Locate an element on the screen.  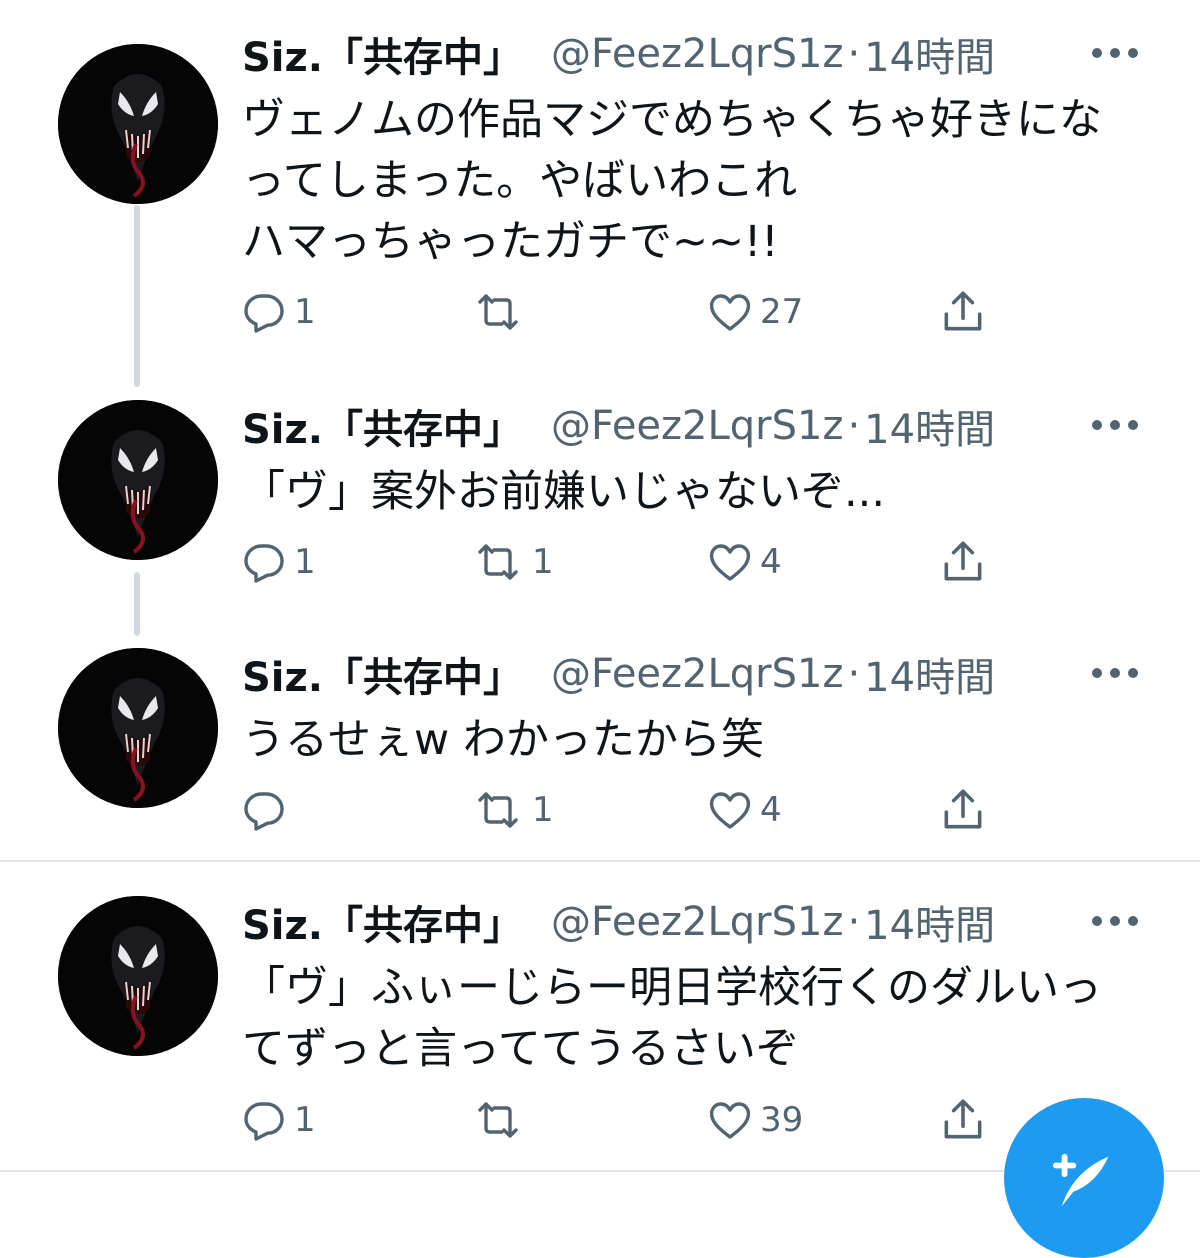
tweet-text: うるせぇw わかったから笑 is located at coordinates (503, 740).